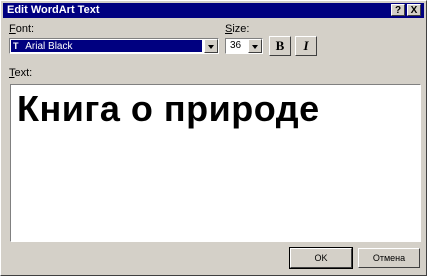  Describe the element at coordinates (53, 10) in the screenshot. I see `window-title: Edit WordArt Text` at that location.